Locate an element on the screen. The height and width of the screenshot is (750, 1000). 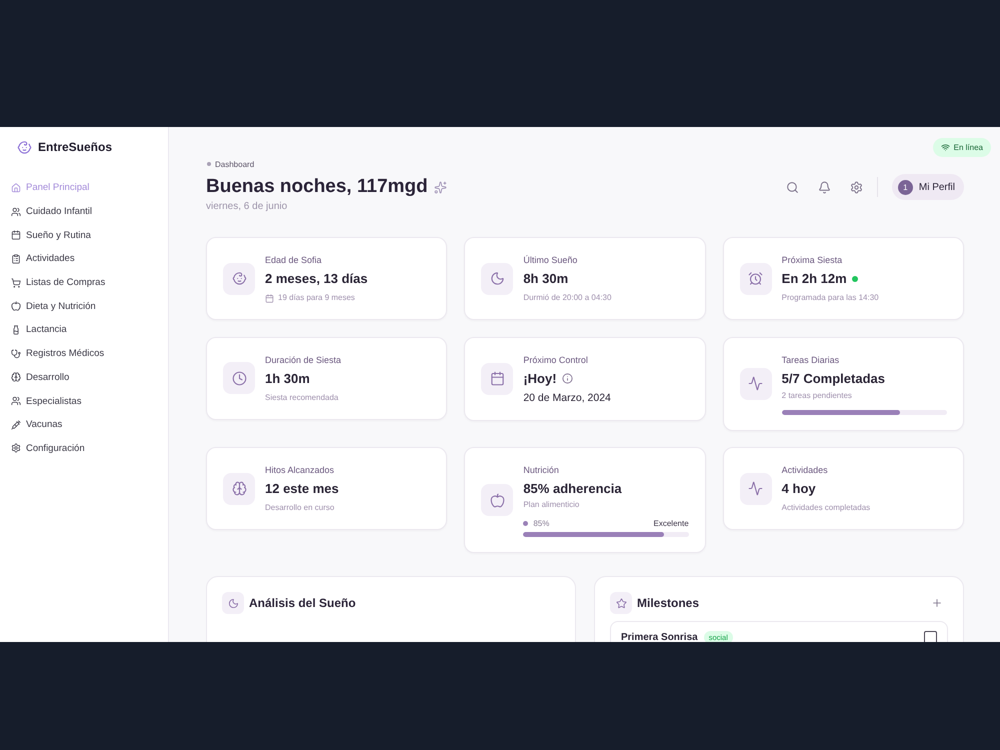
card-note: 19 días para 9 meses is located at coordinates (316, 298).